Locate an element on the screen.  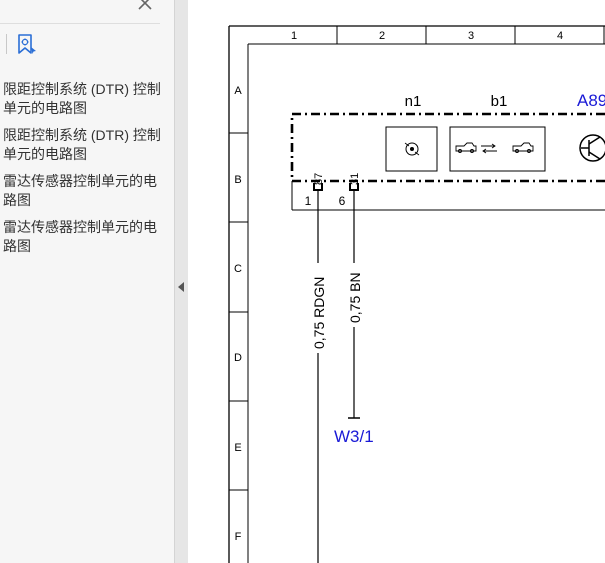
sidebar-splitter is located at coordinates (181, 281).